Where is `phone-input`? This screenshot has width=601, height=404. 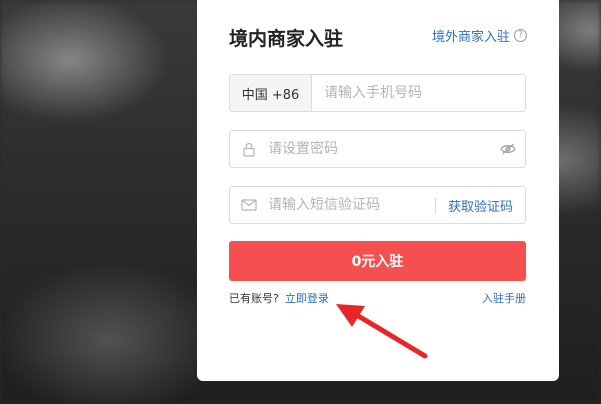 phone-input is located at coordinates (418, 93).